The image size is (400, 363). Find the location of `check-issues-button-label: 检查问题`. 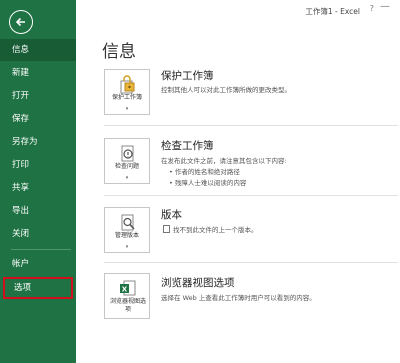

check-issues-button-label: 检查问题 is located at coordinates (126, 166).